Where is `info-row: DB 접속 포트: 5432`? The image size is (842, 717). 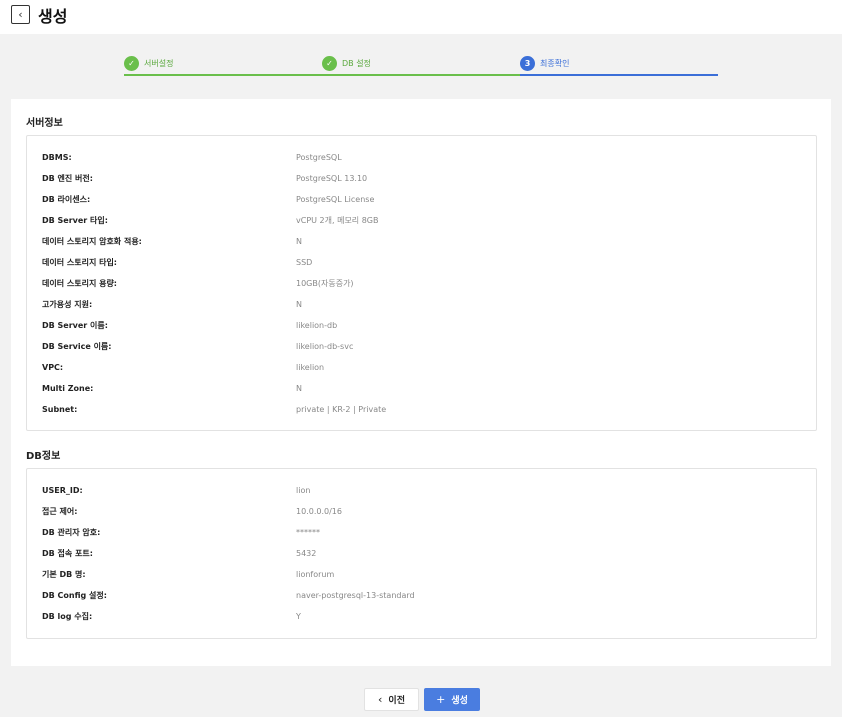 info-row: DB 접속 포트: 5432 is located at coordinates (179, 553).